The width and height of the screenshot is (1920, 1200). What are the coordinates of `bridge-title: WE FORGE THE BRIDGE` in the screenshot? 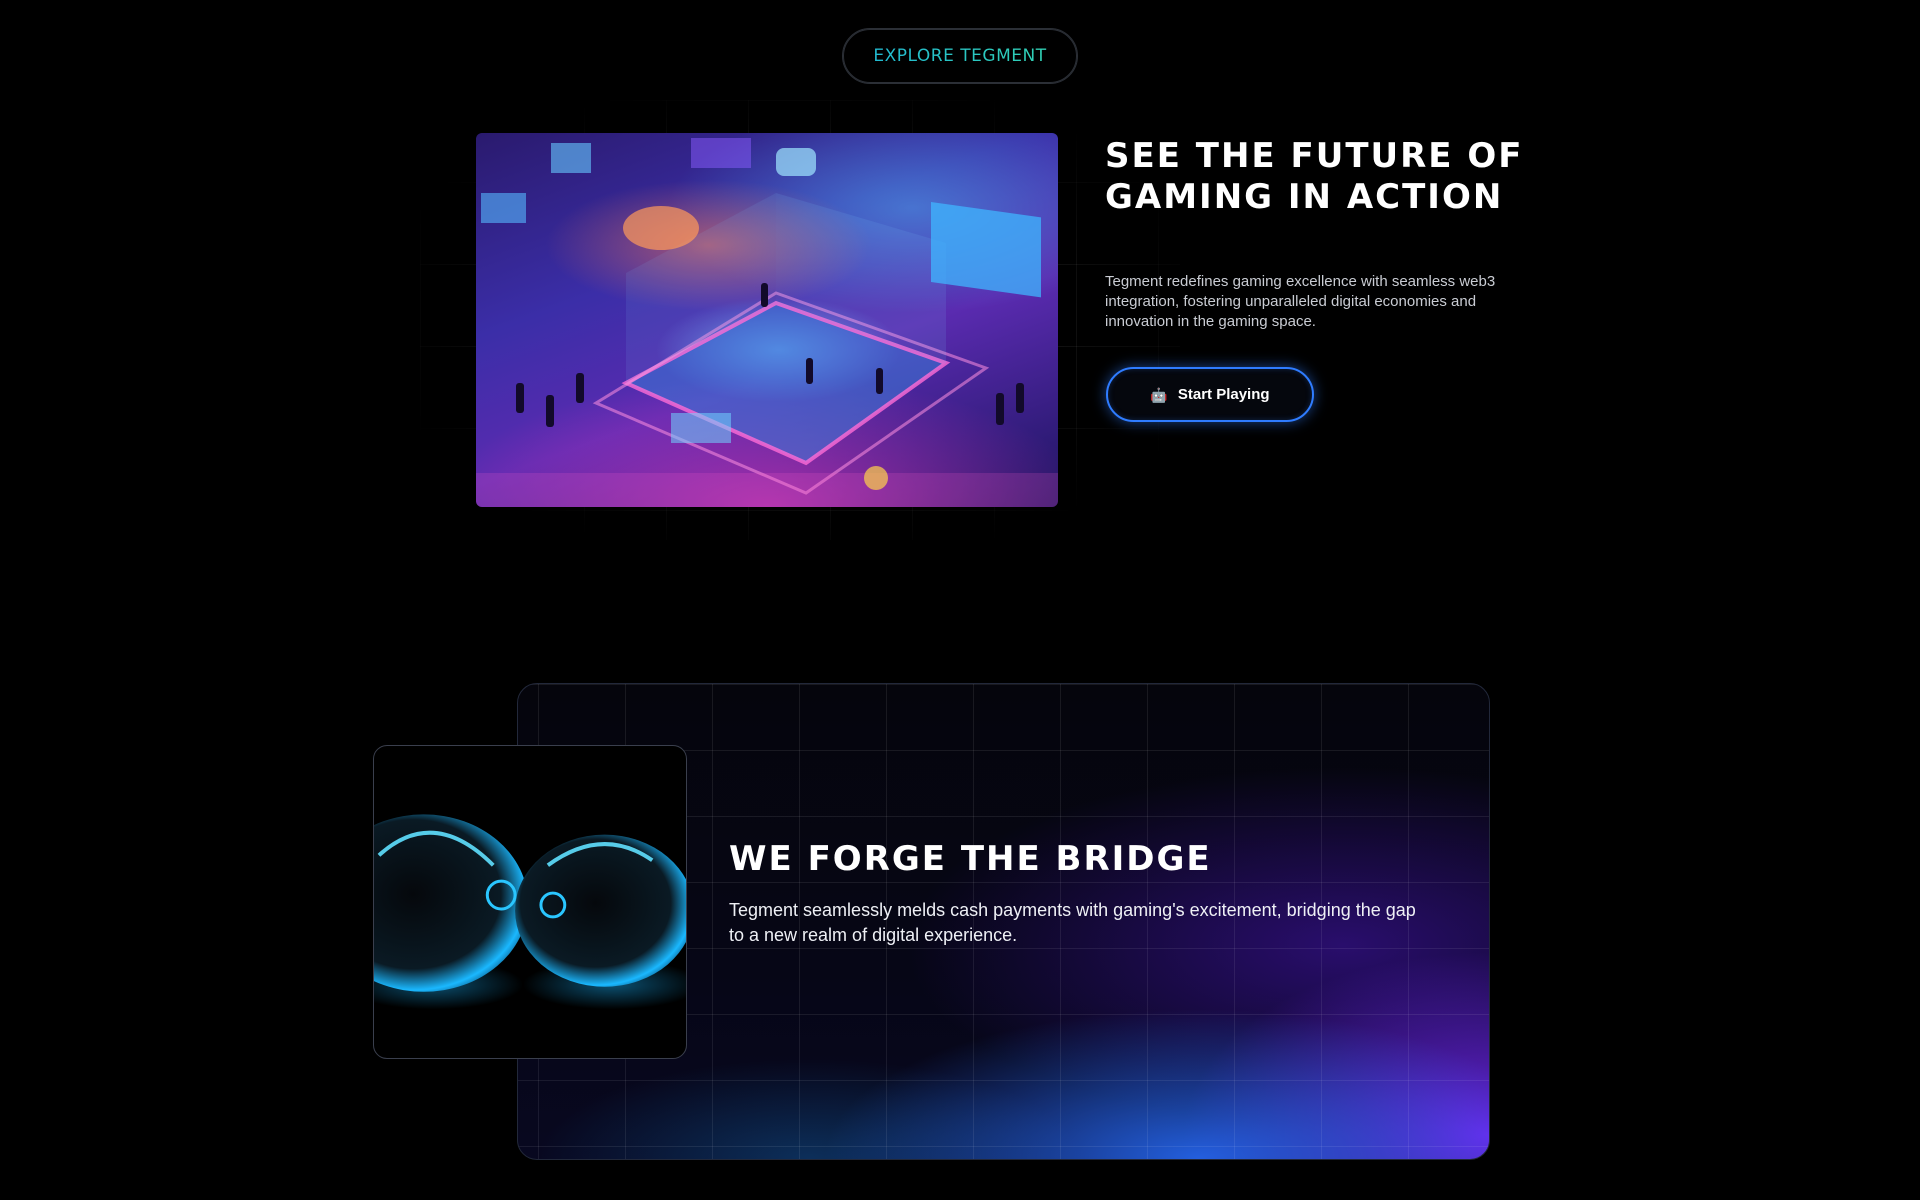 It's located at (970, 859).